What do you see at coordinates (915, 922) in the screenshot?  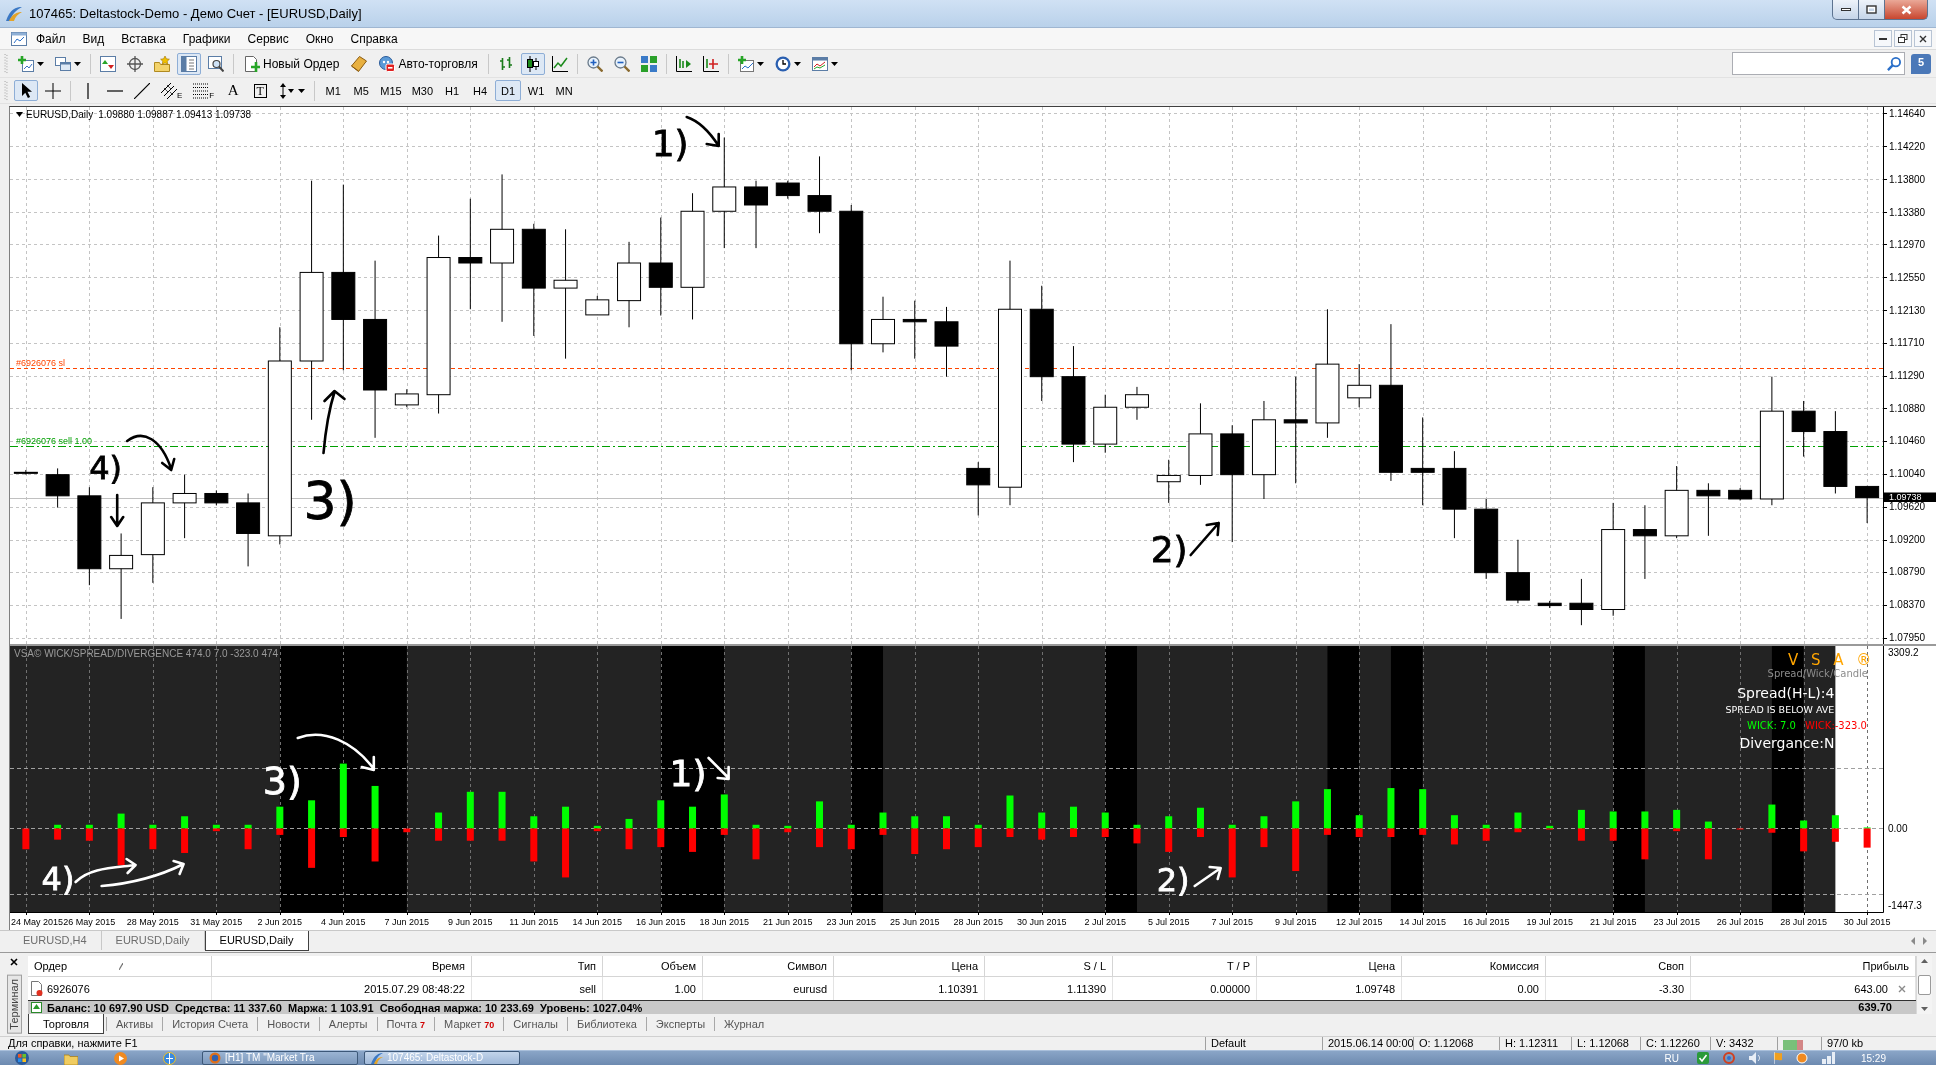 I see `axis-label: 25 Jun 2015` at bounding box center [915, 922].